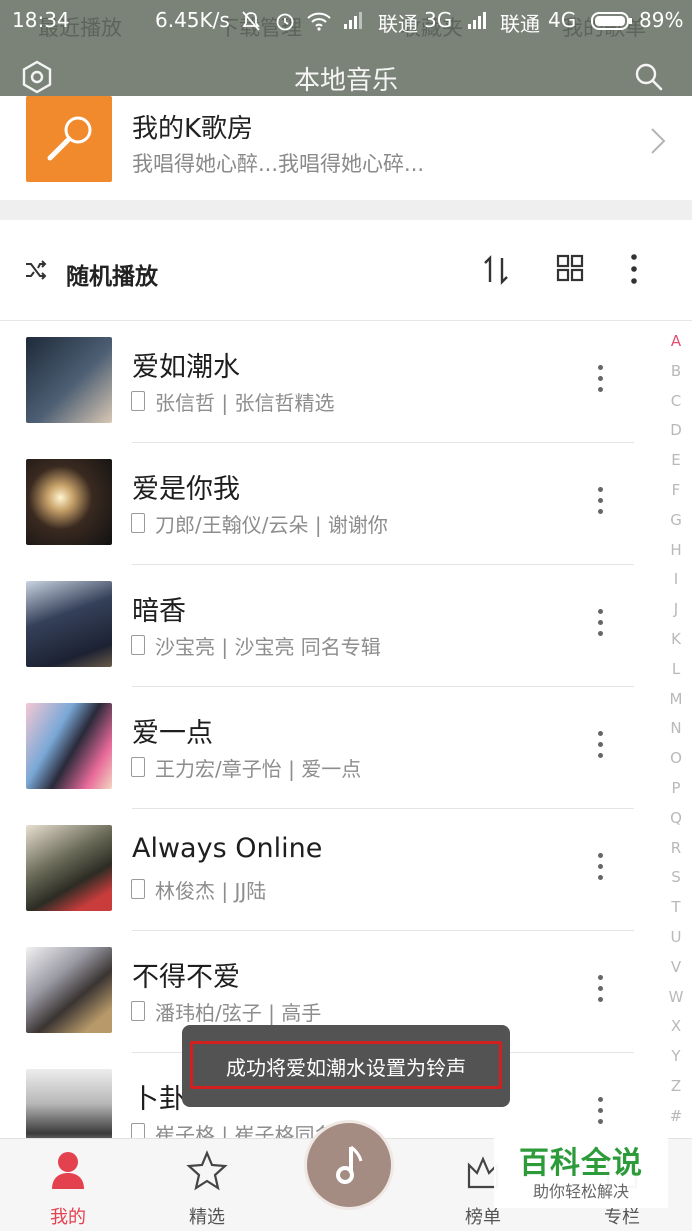 The image size is (692, 1231). Describe the element at coordinates (330, 626) in the screenshot. I see `song-row: 暗香 沙宝亮 | 沙宝亮 同名专辑` at that location.